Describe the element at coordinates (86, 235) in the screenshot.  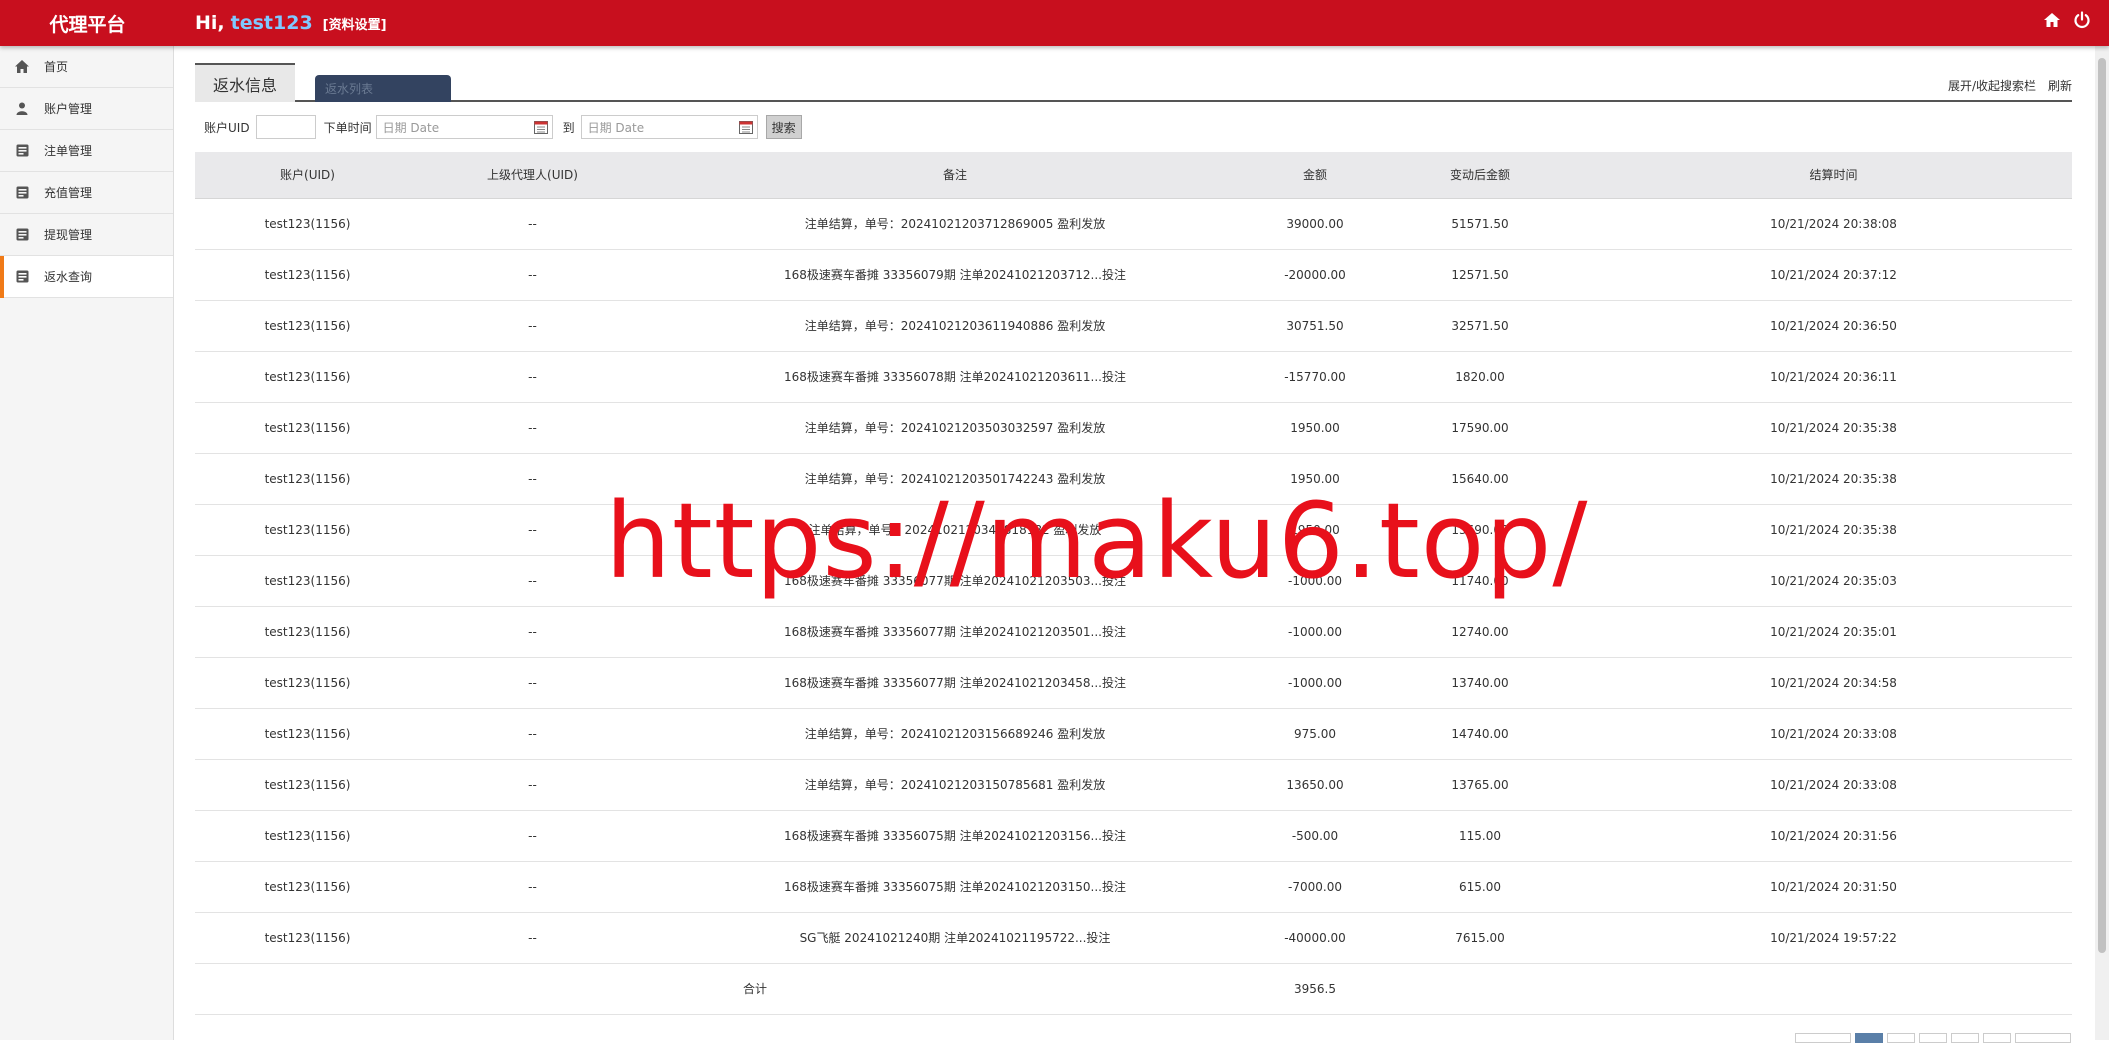
I see `sidebar-item-withdraw: 提现管理` at that location.